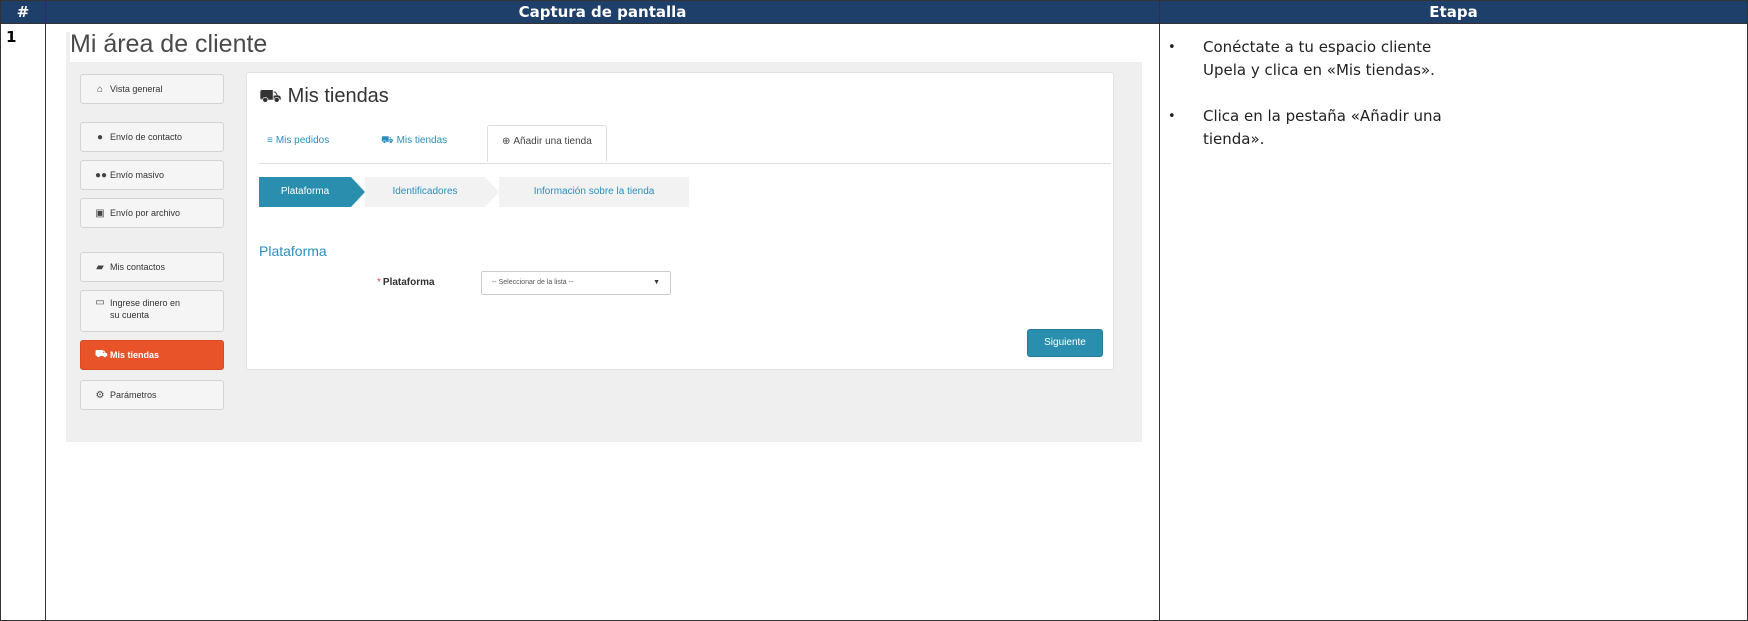 Image resolution: width=1748 pixels, height=621 pixels. I want to click on header-step: Etapa, so click(1453, 12).